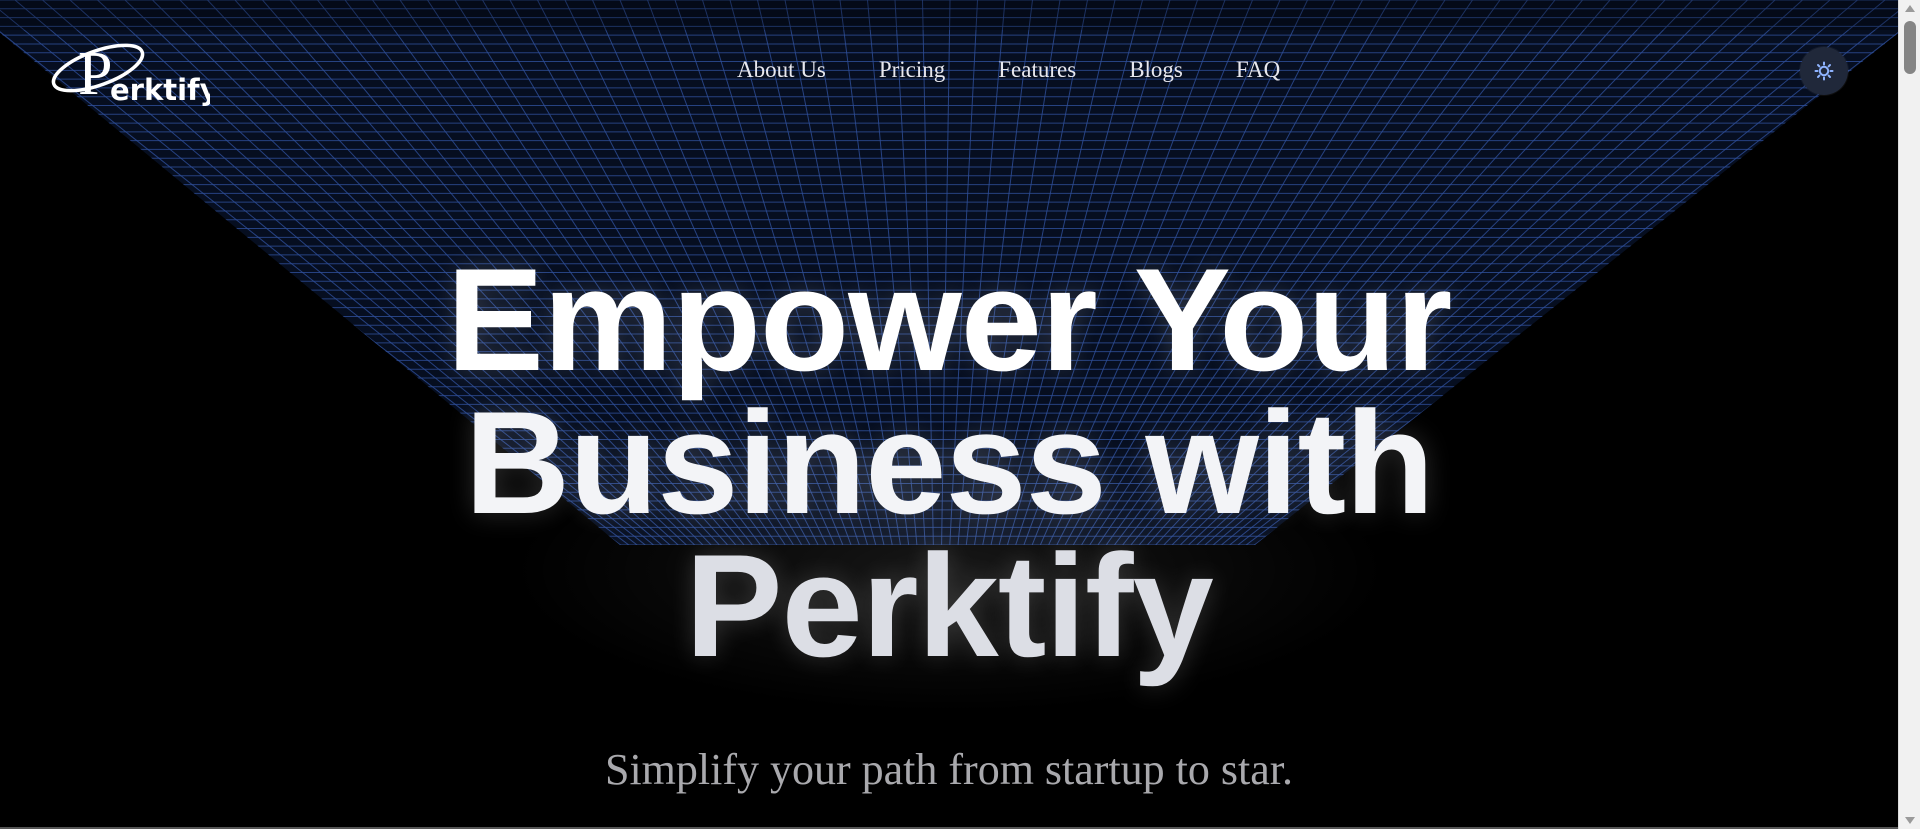 The image size is (1920, 829). I want to click on vertical-scrollbar, so click(1909, 414).